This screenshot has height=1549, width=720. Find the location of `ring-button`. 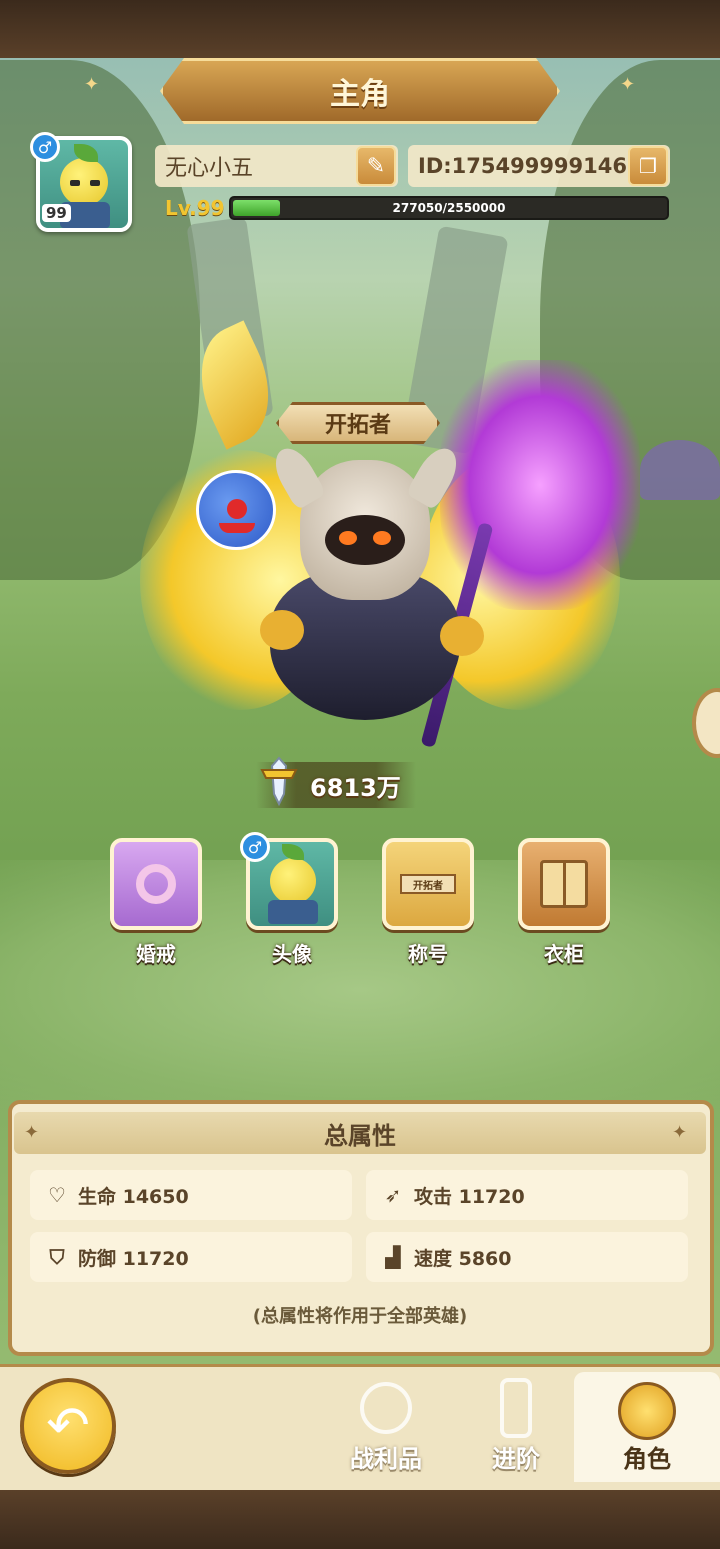

ring-button is located at coordinates (156, 884).